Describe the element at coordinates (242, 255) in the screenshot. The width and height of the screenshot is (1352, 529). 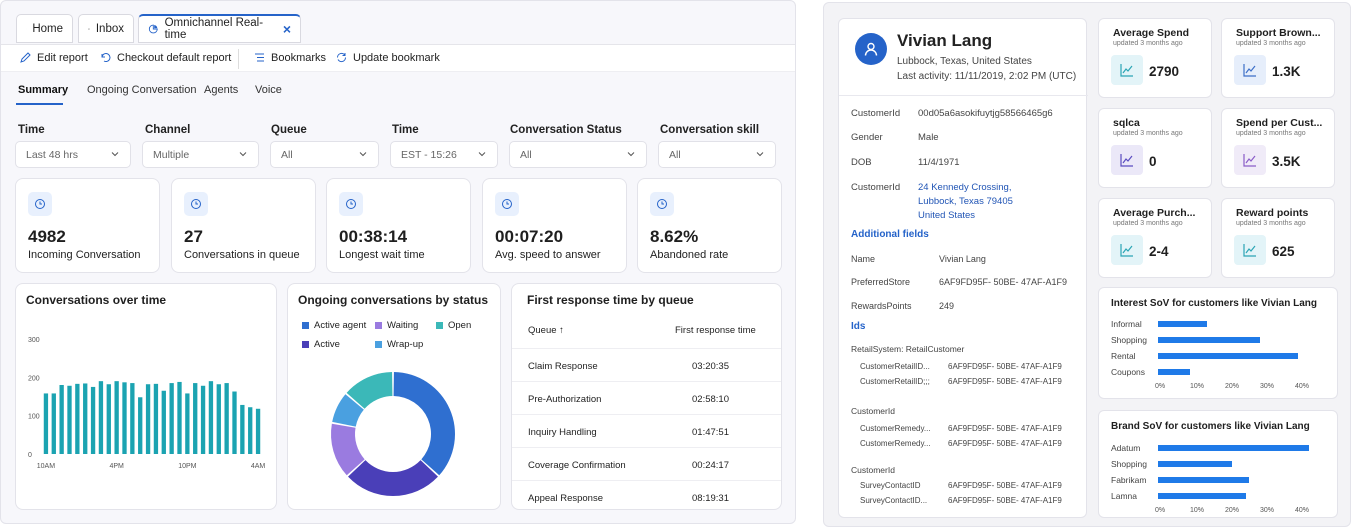
I see `kpi-label: Conversations in queue` at that location.